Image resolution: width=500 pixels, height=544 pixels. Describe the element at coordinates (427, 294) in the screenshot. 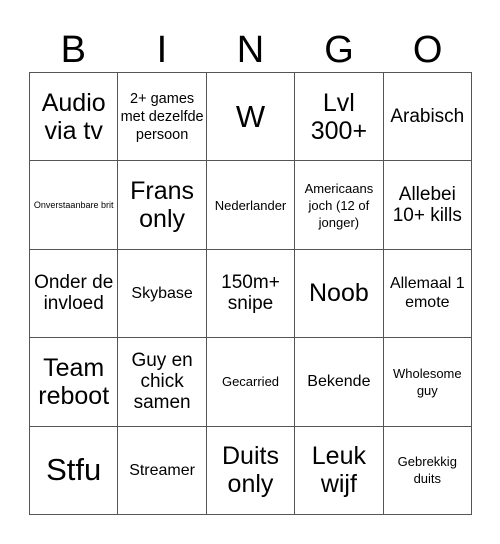

I see `bingo-cell: Allemaal 1 emote` at that location.